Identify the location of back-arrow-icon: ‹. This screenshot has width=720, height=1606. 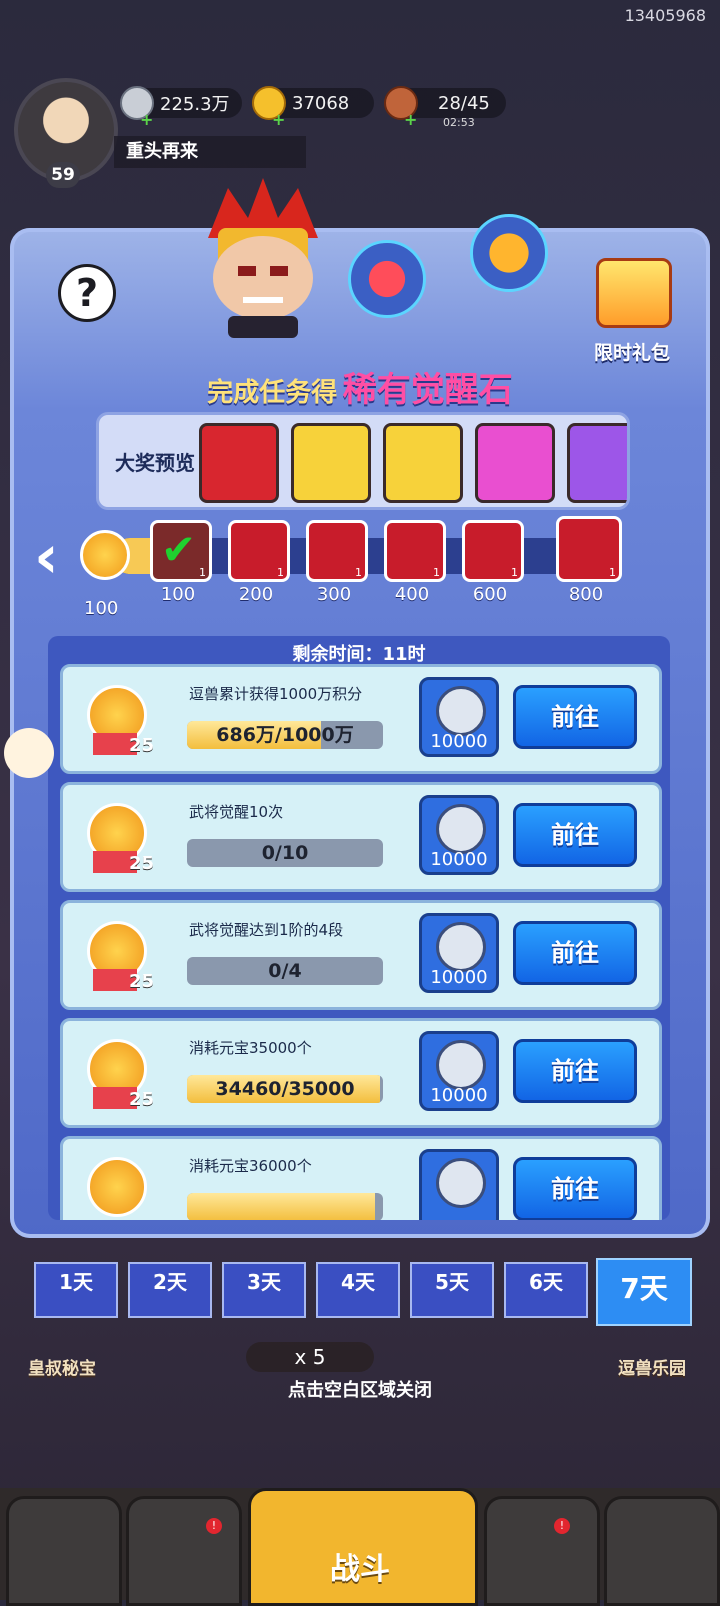
(54, 557).